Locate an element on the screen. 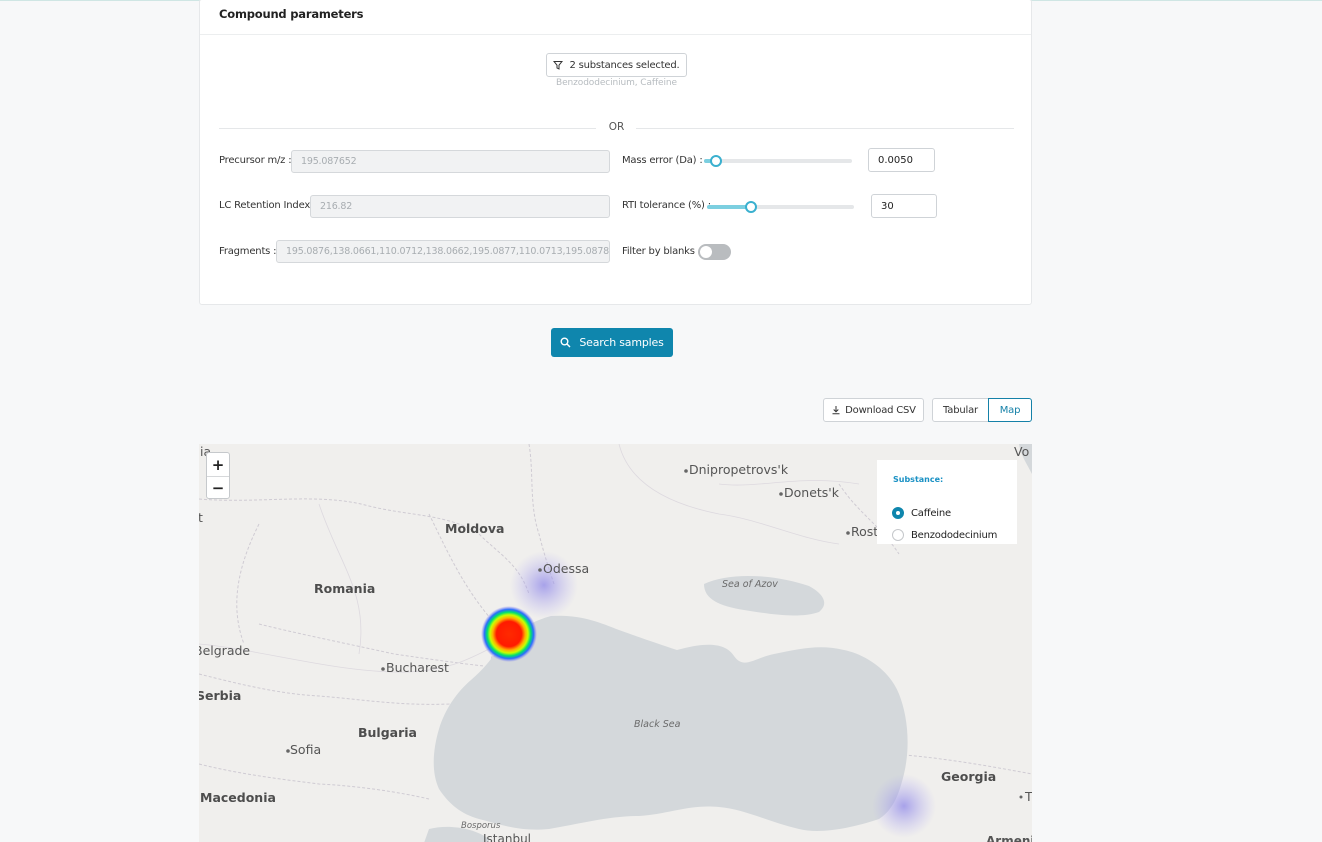  mass-error-input: 0.0050 is located at coordinates (901, 160).